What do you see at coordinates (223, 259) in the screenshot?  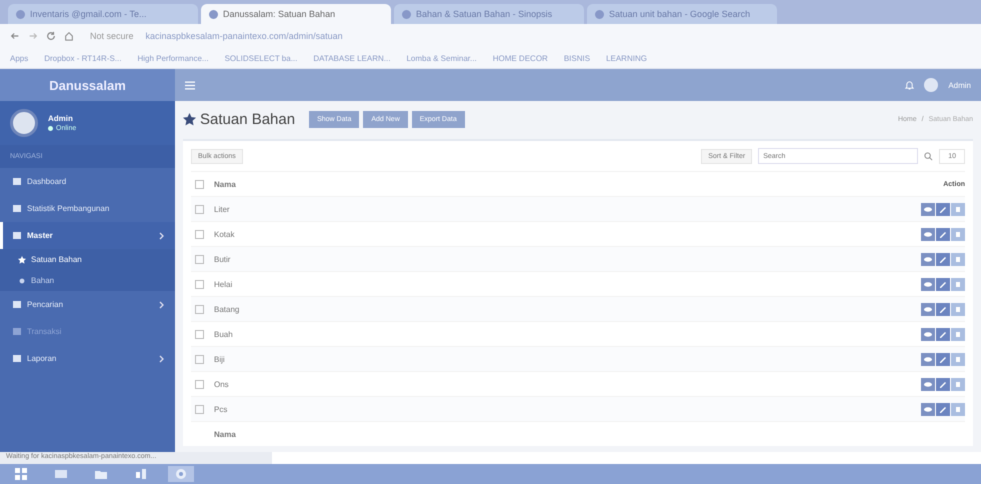 I see `table-cell-text: Butir` at bounding box center [223, 259].